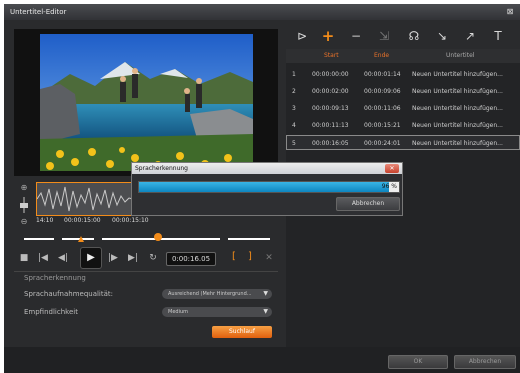 The height and width of the screenshot is (373, 520). Describe the element at coordinates (384, 36) in the screenshot. I see `merge-icon: ⇲` at that location.